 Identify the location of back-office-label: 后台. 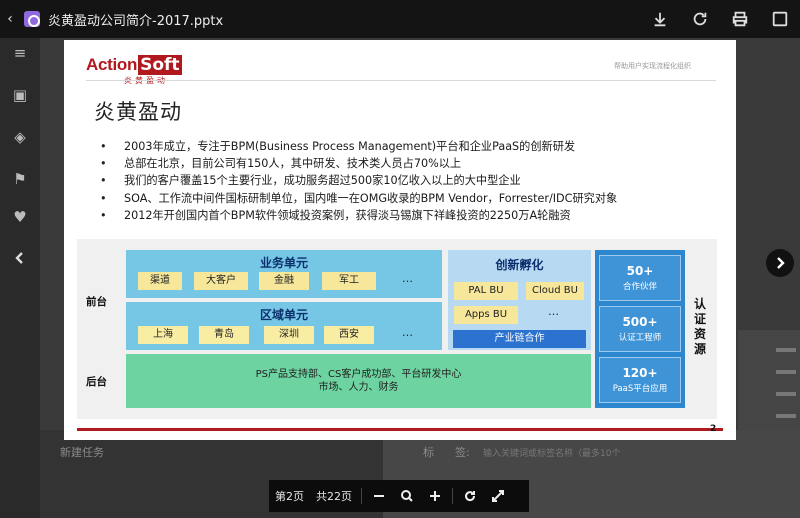
(96, 382).